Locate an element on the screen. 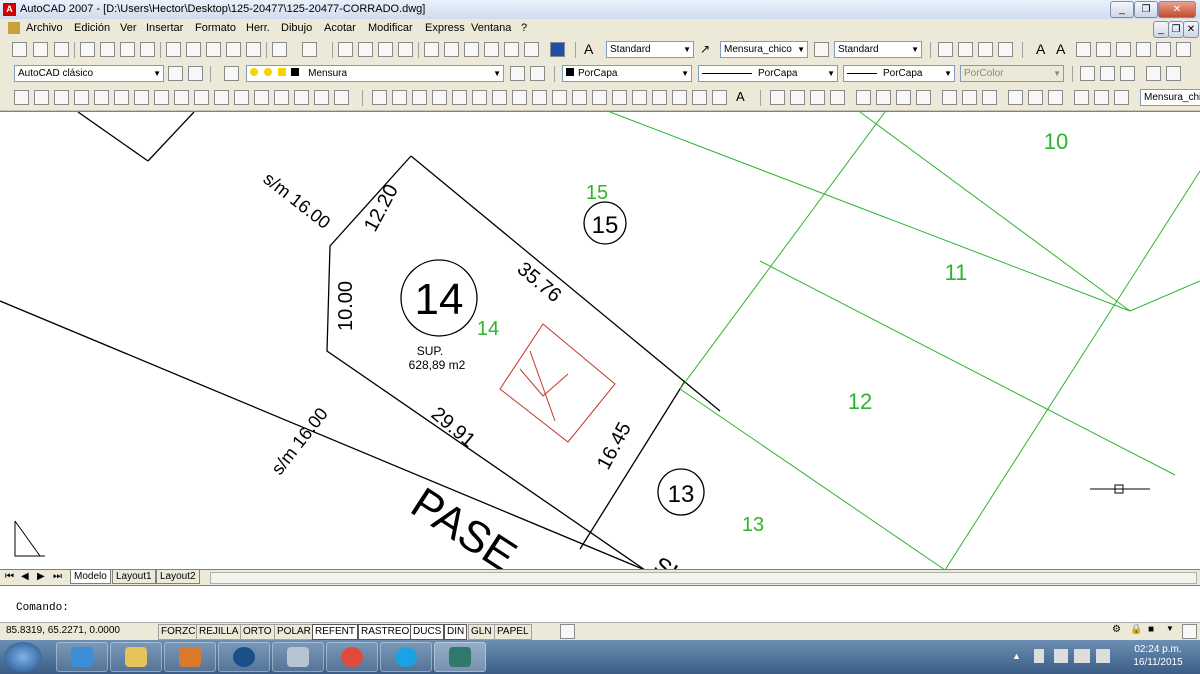 Image resolution: width=1200 pixels, height=674 pixels. workspace-settings-icon is located at coordinates (175, 73).